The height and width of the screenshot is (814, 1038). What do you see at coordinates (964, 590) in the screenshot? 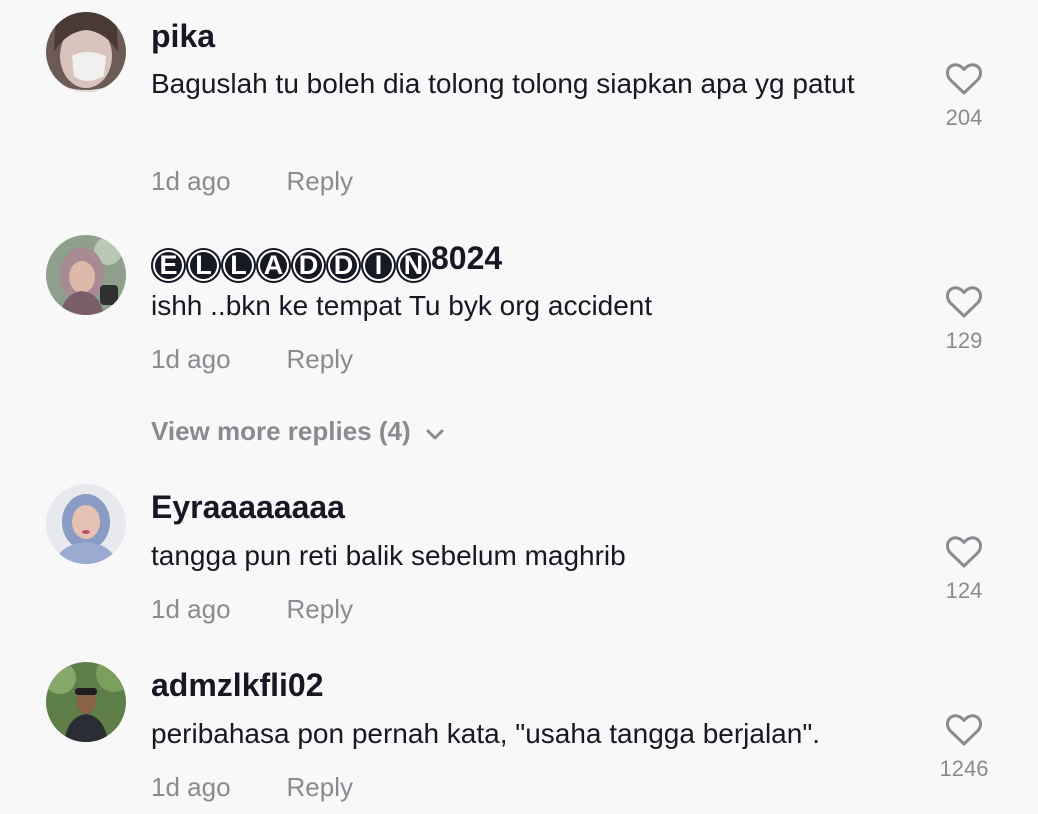
I see `like-count: 124` at bounding box center [964, 590].